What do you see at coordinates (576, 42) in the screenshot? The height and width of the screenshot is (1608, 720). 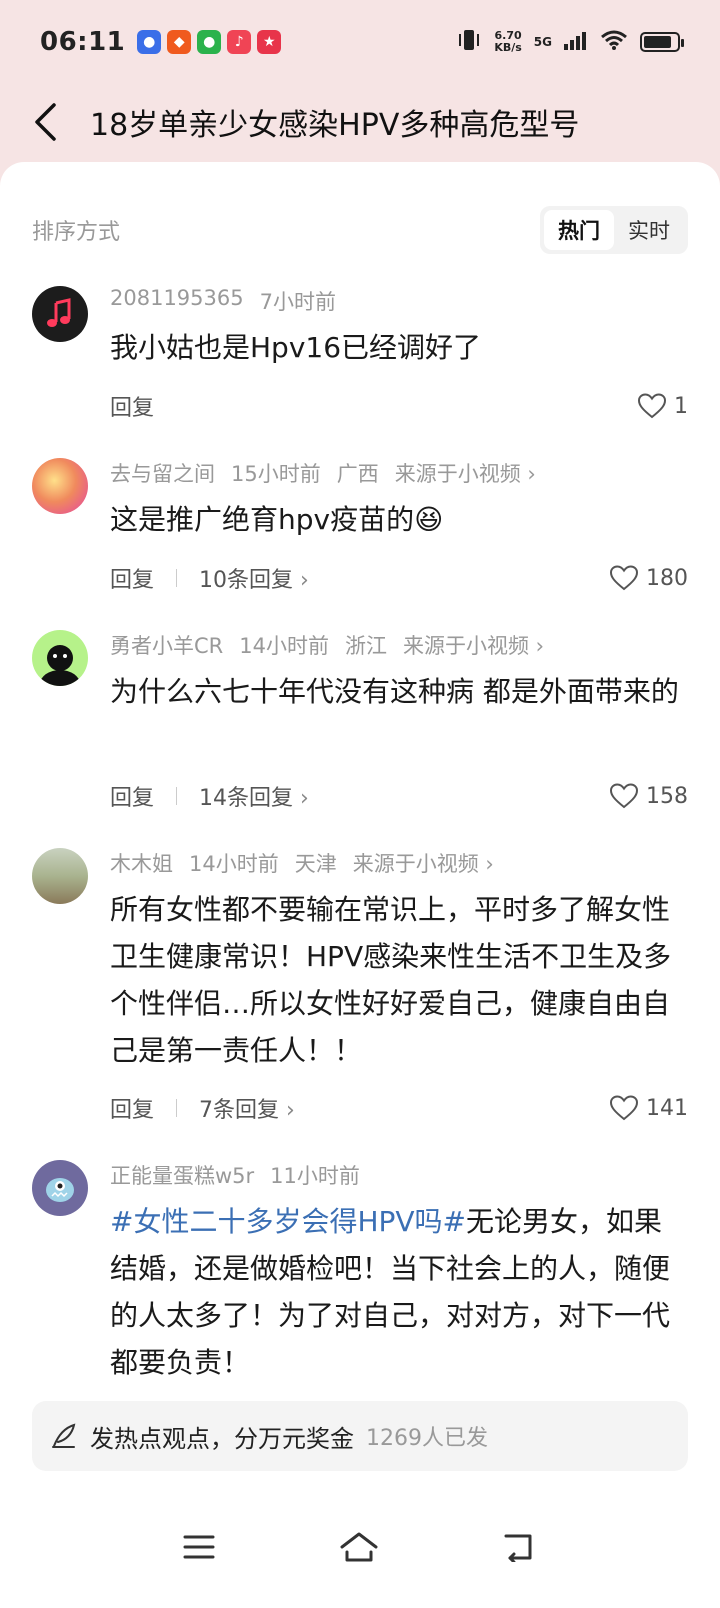 I see `signal-icon` at bounding box center [576, 42].